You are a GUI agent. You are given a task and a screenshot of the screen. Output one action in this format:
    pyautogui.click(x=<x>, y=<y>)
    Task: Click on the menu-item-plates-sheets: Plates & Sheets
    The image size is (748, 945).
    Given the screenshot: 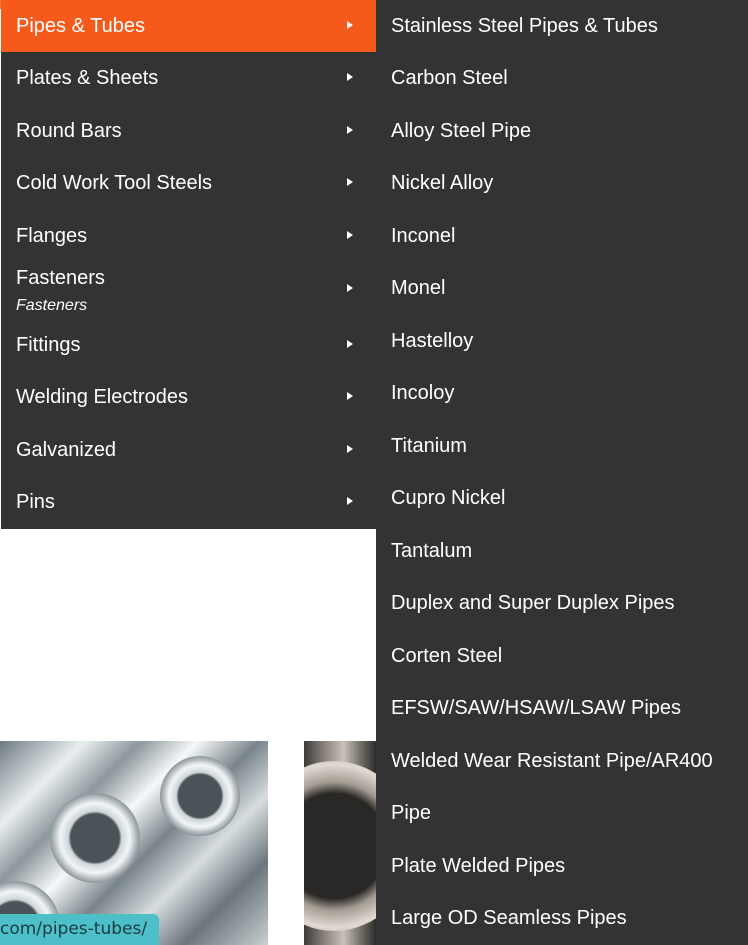 What is the action you would take?
    pyautogui.click(x=188, y=78)
    